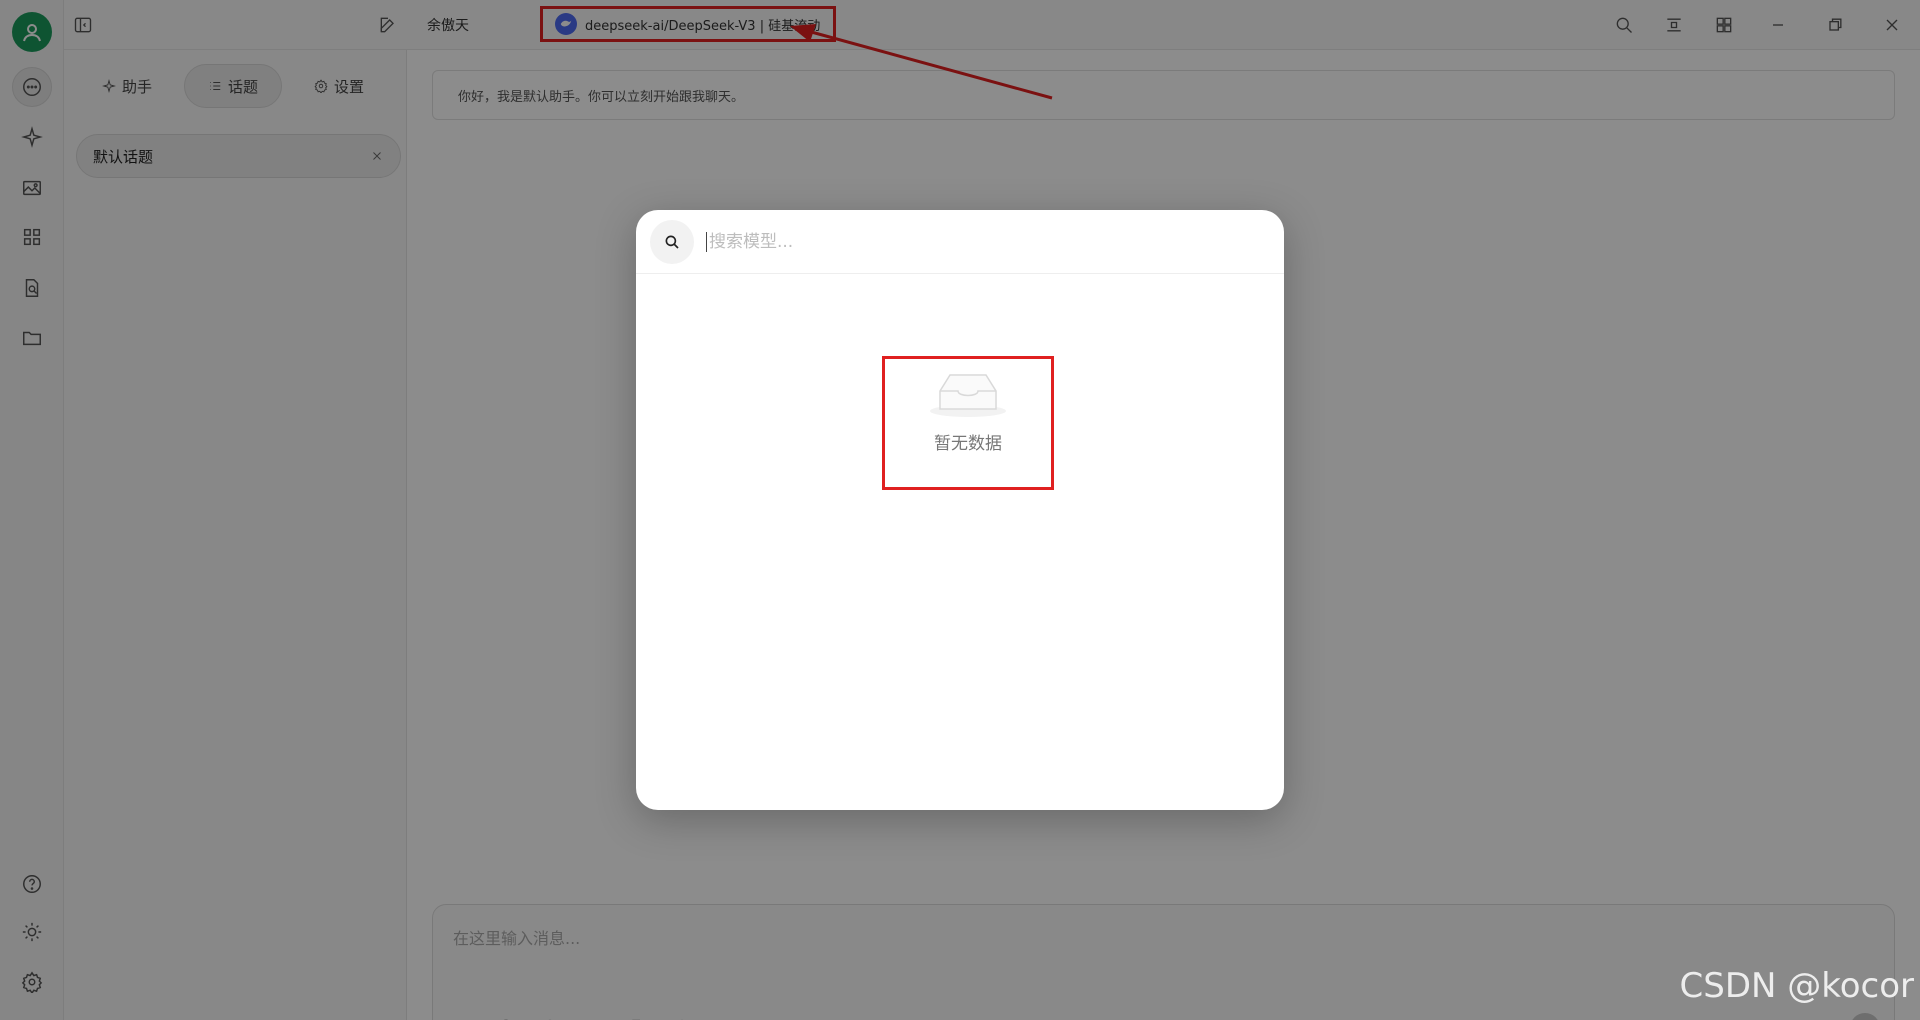 This screenshot has height=1020, width=1920. I want to click on model-search-input, so click(986, 241).